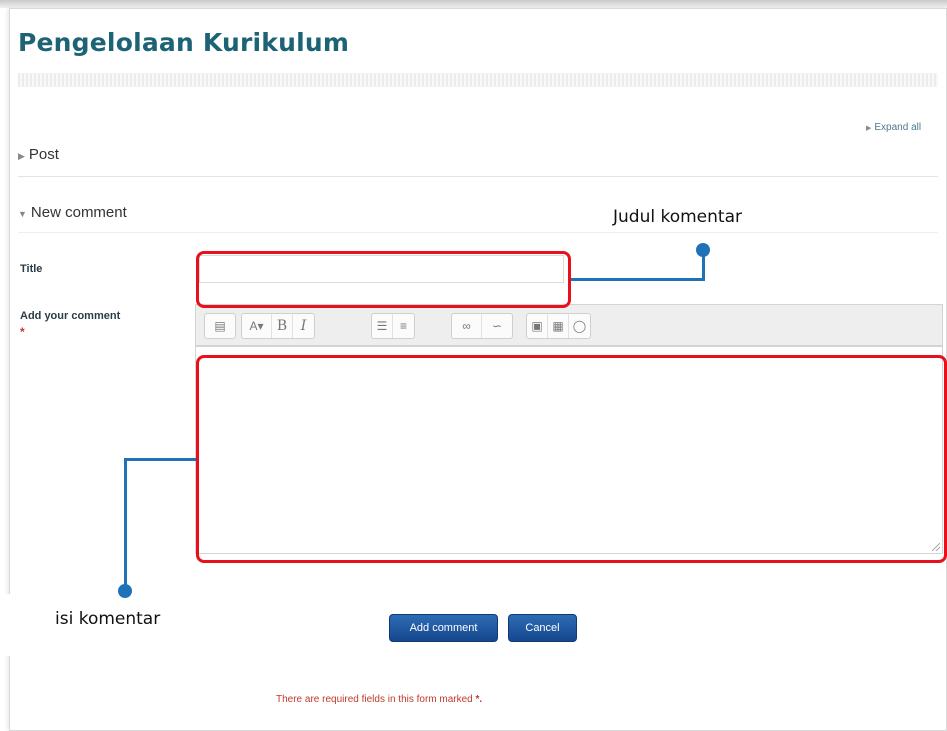  I want to click on editor-callout-dot, so click(125, 591).